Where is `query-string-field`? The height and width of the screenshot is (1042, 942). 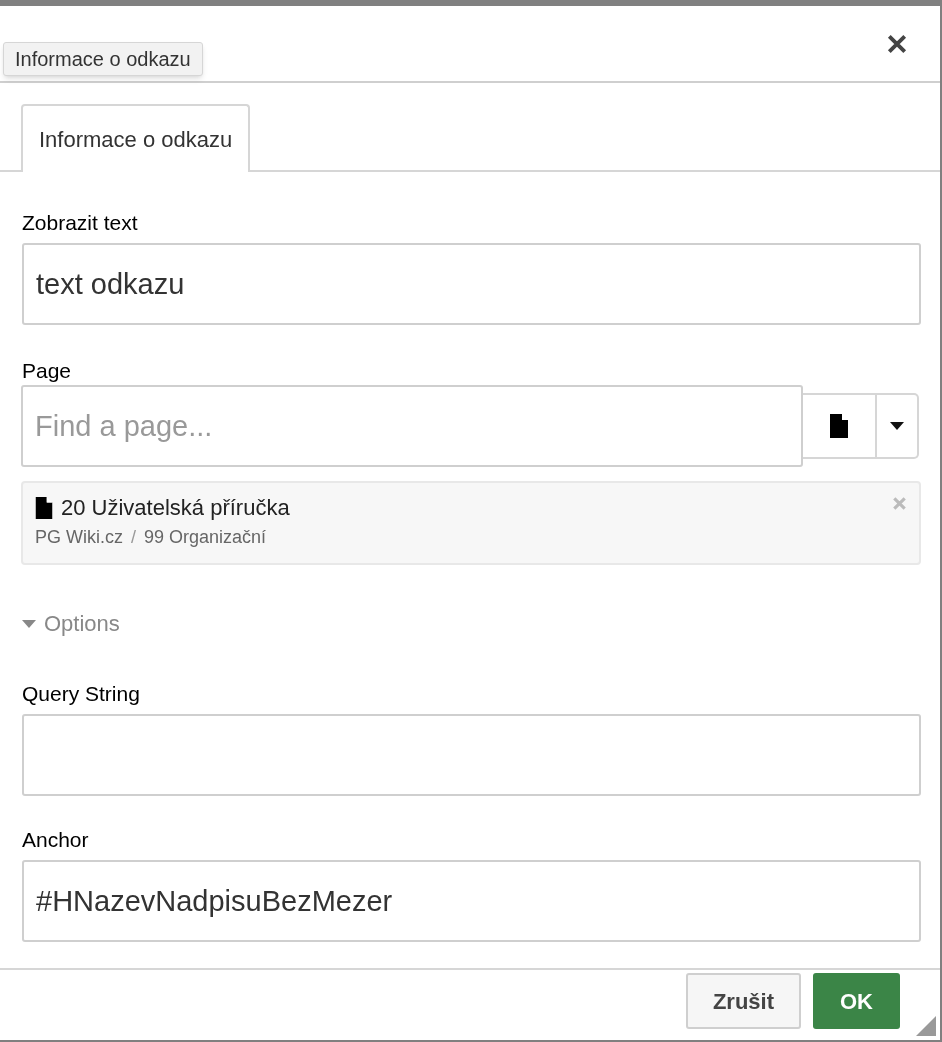
query-string-field is located at coordinates (471, 755).